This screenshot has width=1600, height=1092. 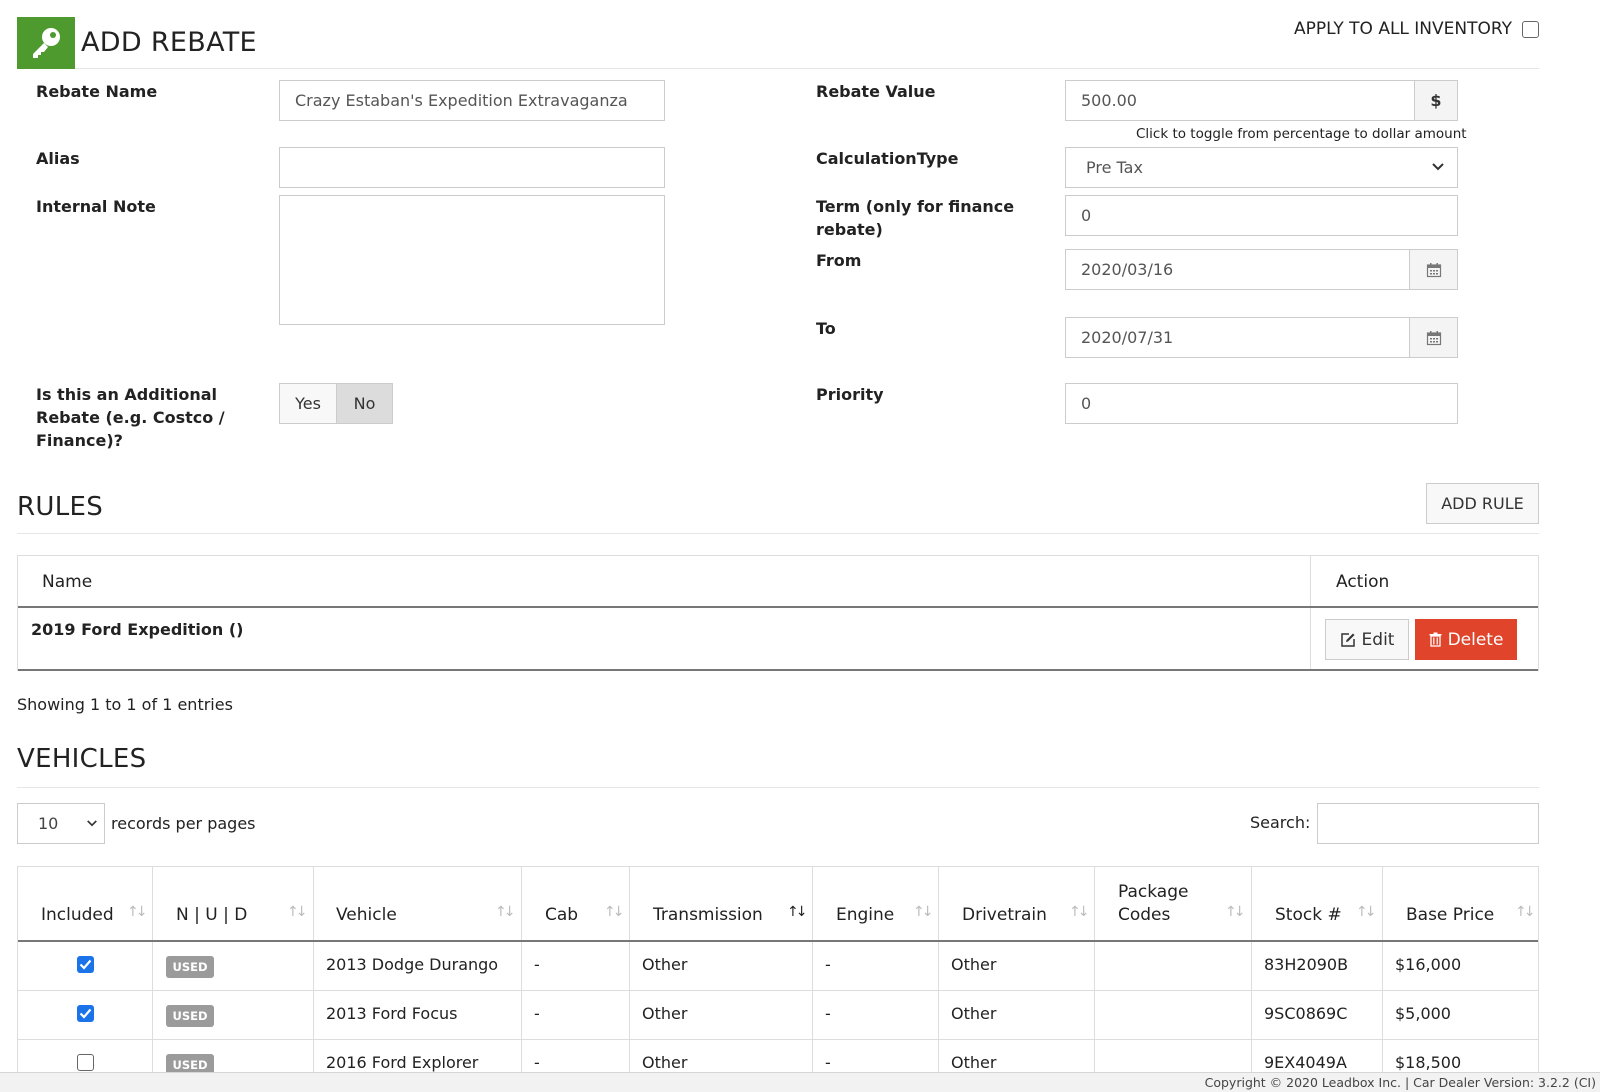 I want to click on rules-title: RULES, so click(x=60, y=507).